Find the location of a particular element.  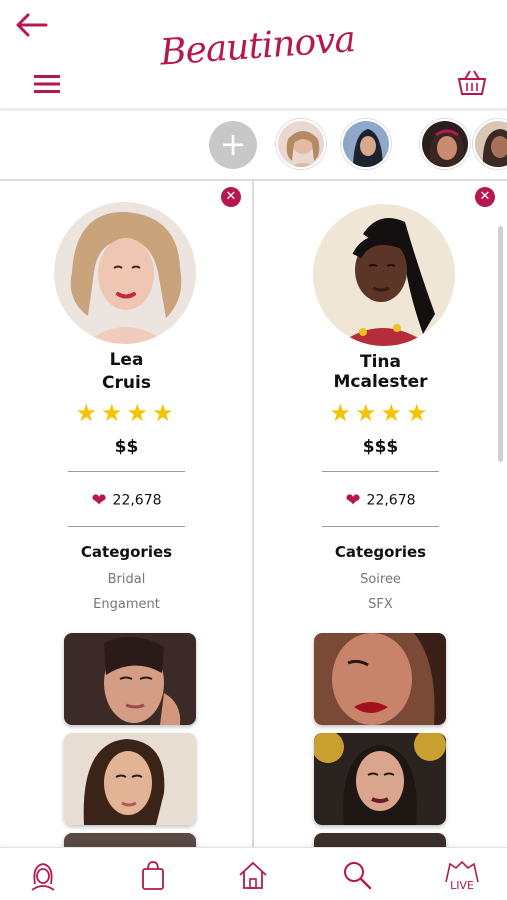

artist-strip: + is located at coordinates (253, 145).